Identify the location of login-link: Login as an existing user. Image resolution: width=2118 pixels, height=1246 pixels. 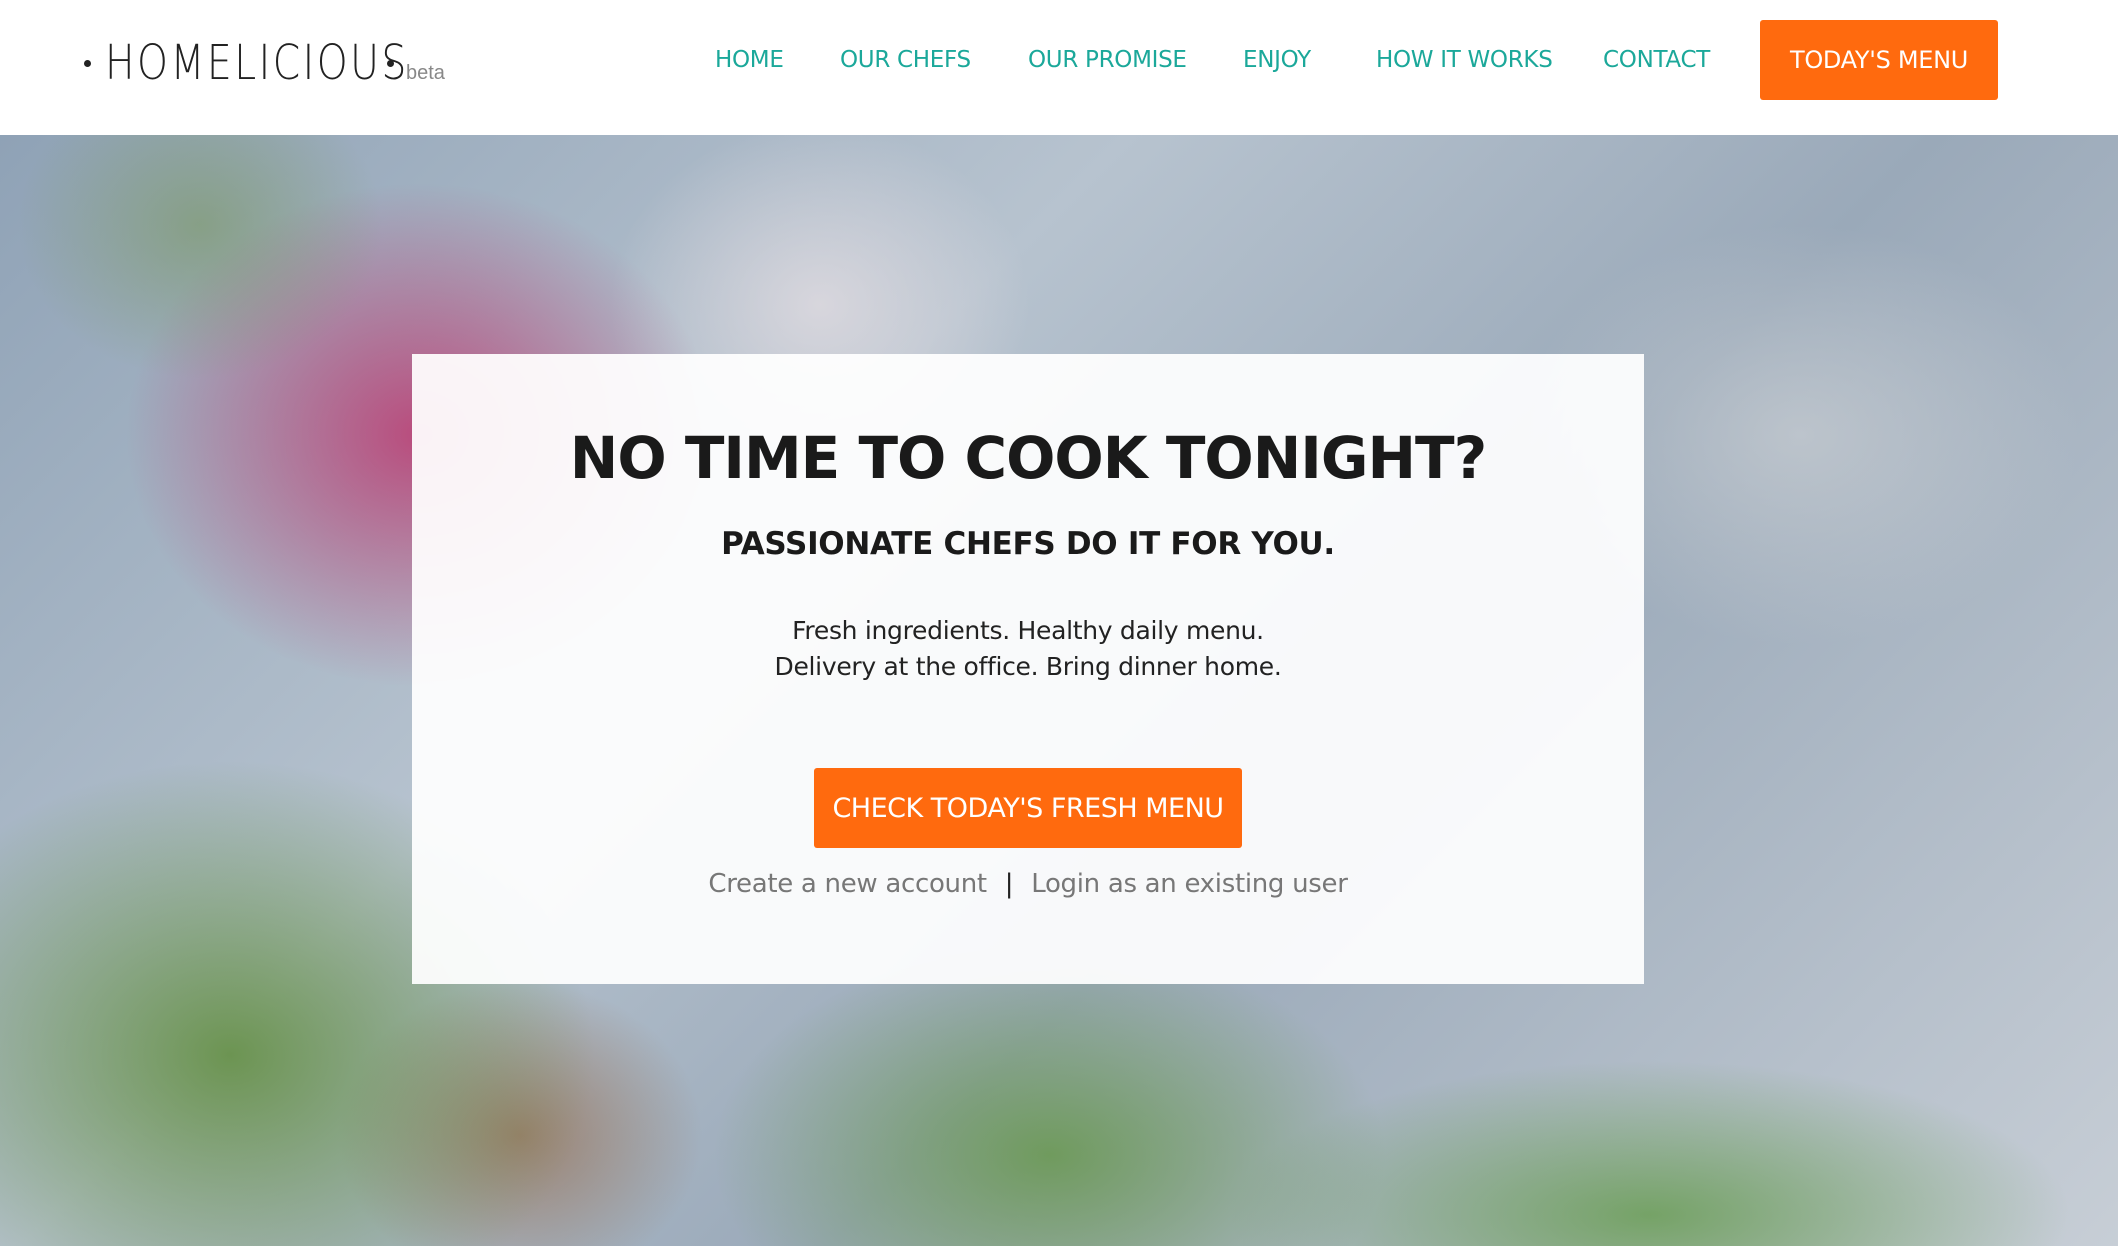
(1189, 884).